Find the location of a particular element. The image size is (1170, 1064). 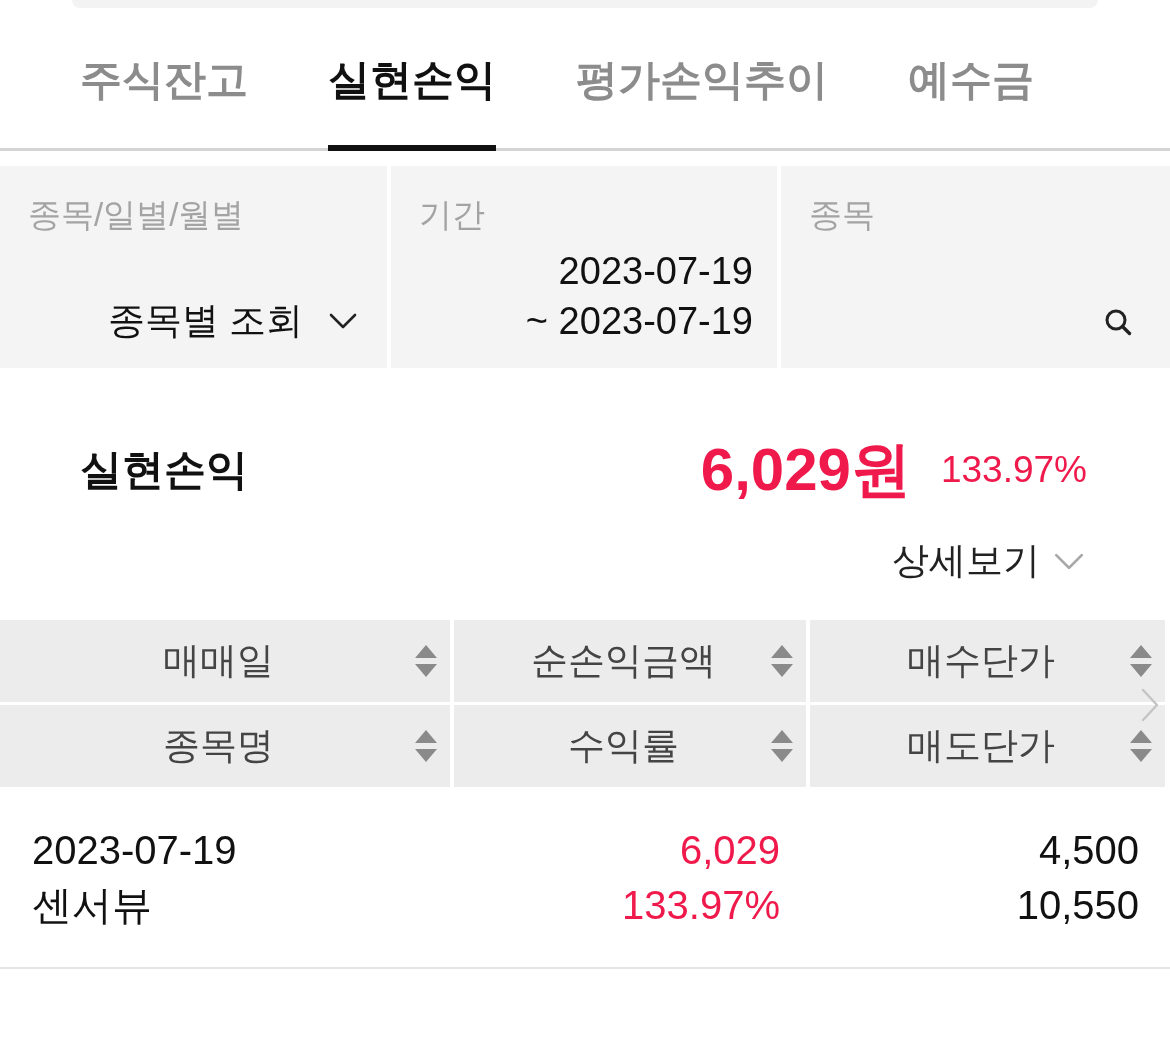

column-header: 매수단가 is located at coordinates (987, 661).